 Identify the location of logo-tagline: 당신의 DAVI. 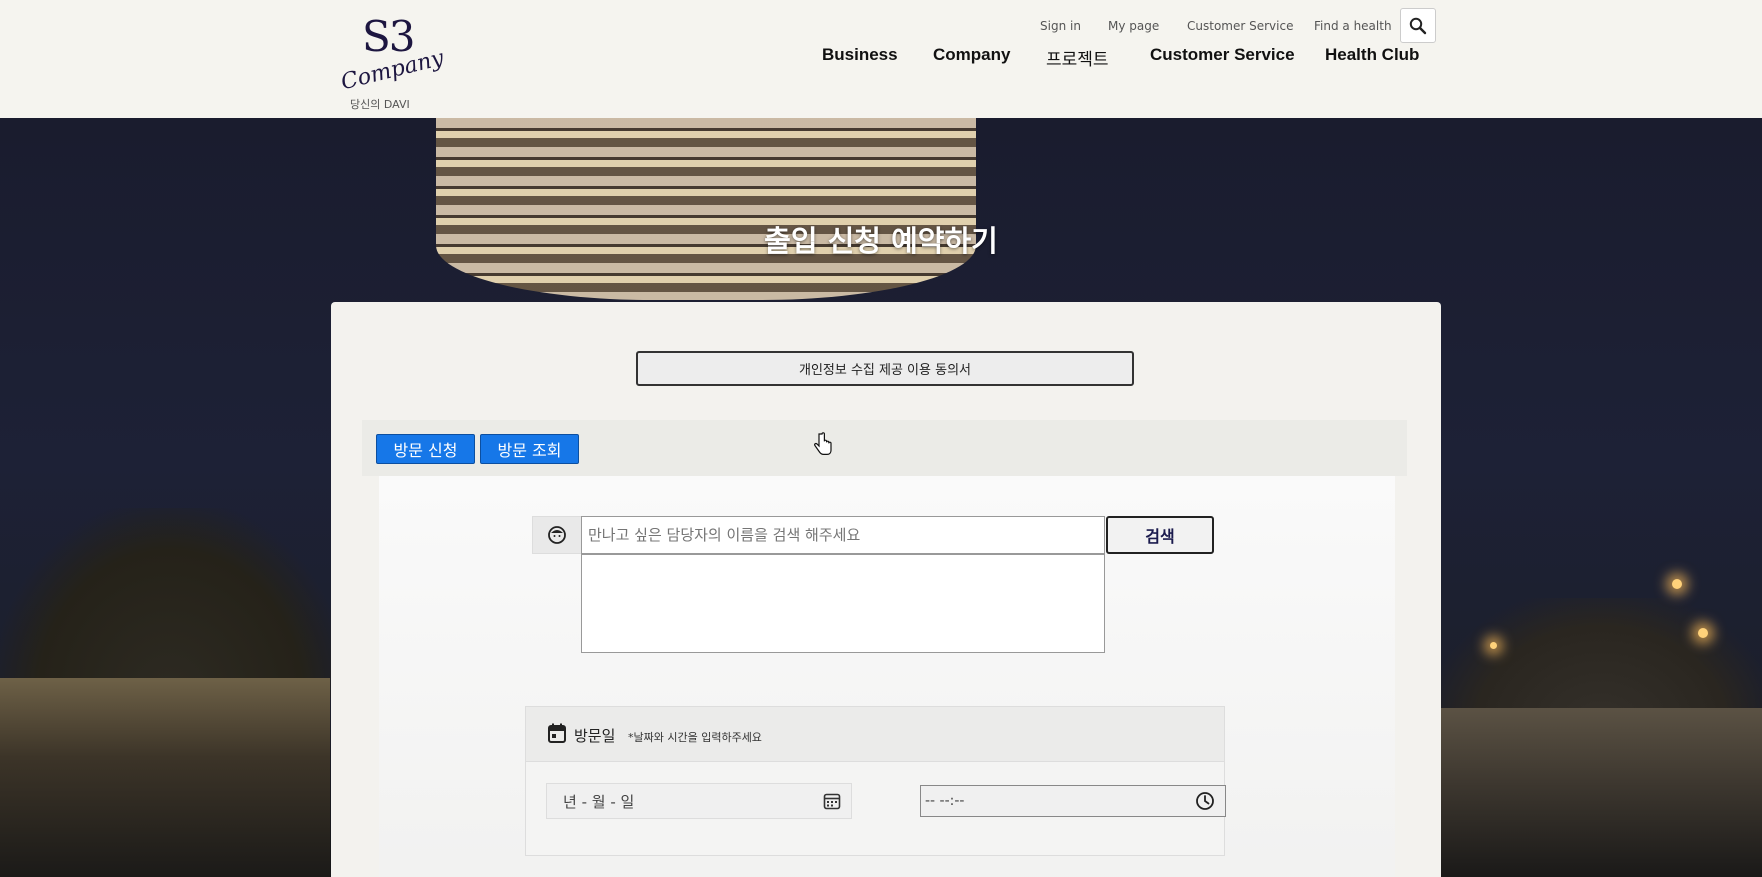
(380, 104).